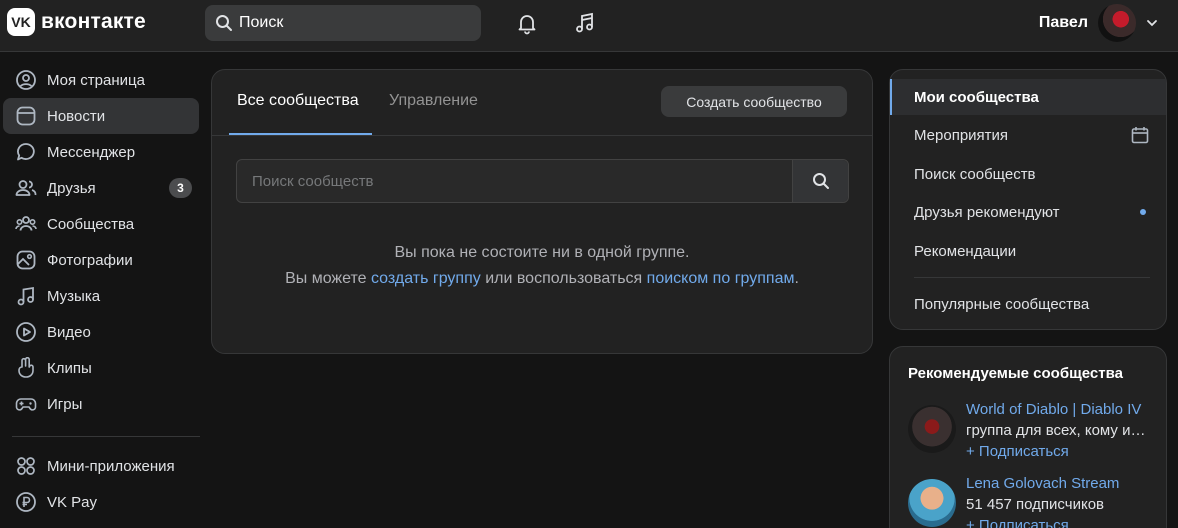 This screenshot has height=528, width=1178. What do you see at coordinates (106, 436) in the screenshot?
I see `nav-divider` at bounding box center [106, 436].